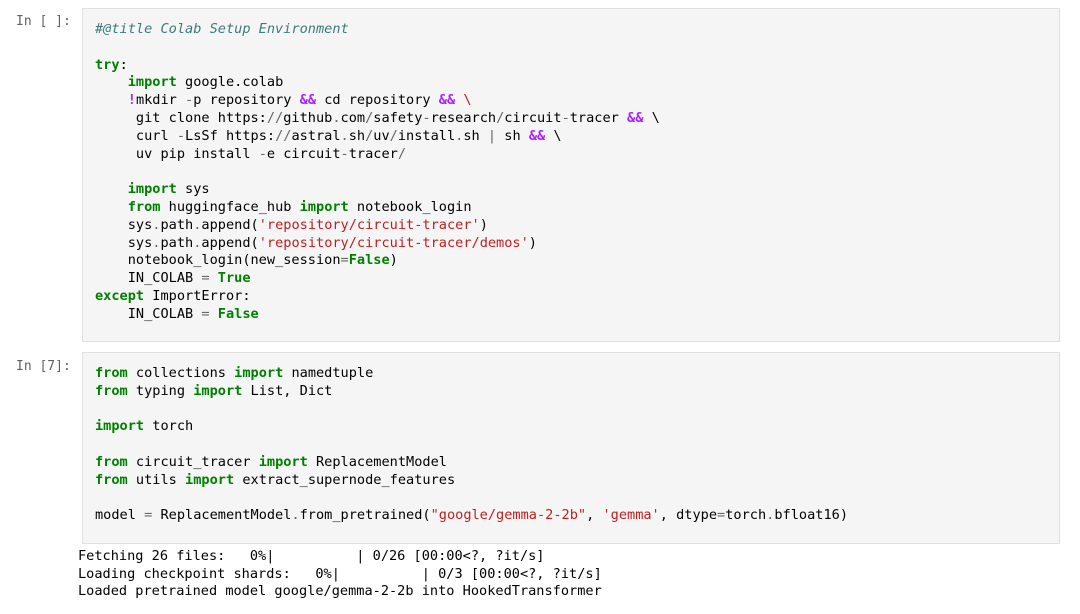 Image resolution: width=1080 pixels, height=614 pixels. I want to click on code-token: ,, so click(594, 515).